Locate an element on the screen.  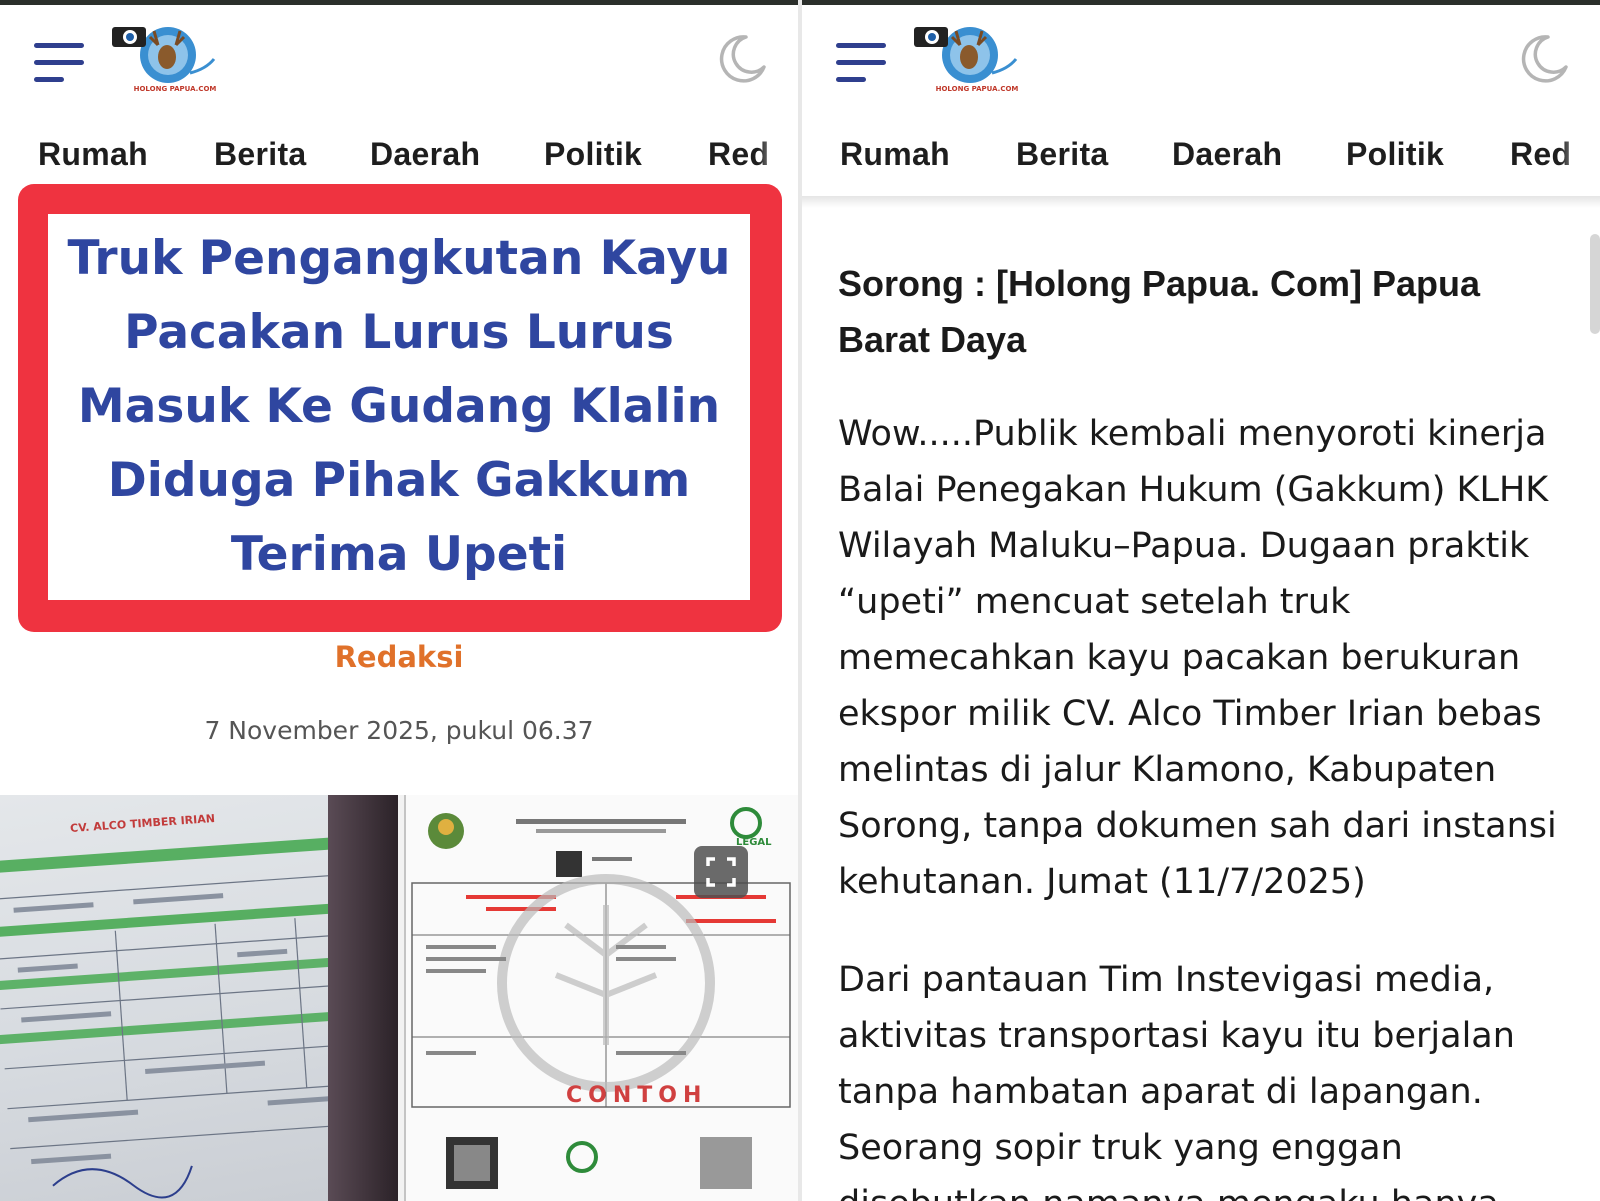
scrollbar-thumb is located at coordinates (1595, 284).